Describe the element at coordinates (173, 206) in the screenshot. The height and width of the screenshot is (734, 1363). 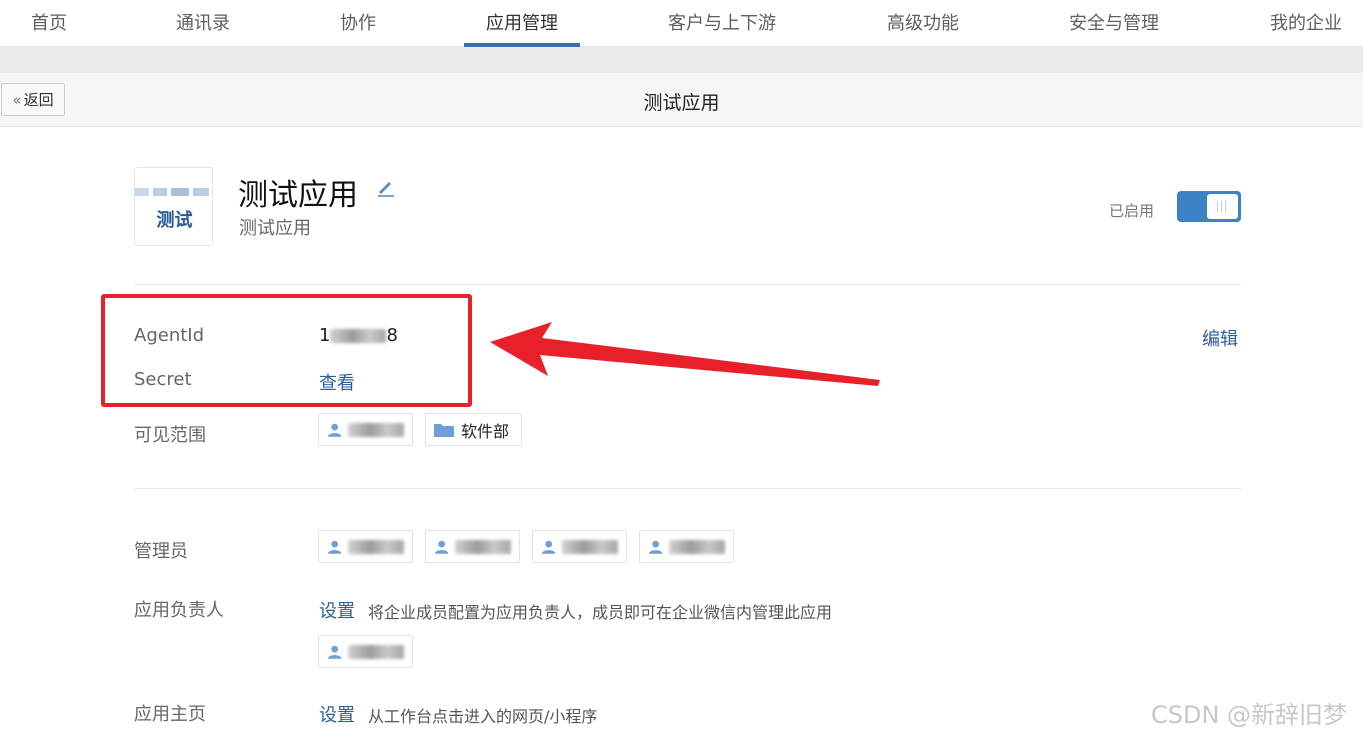
I see `app-icon: 测试` at that location.